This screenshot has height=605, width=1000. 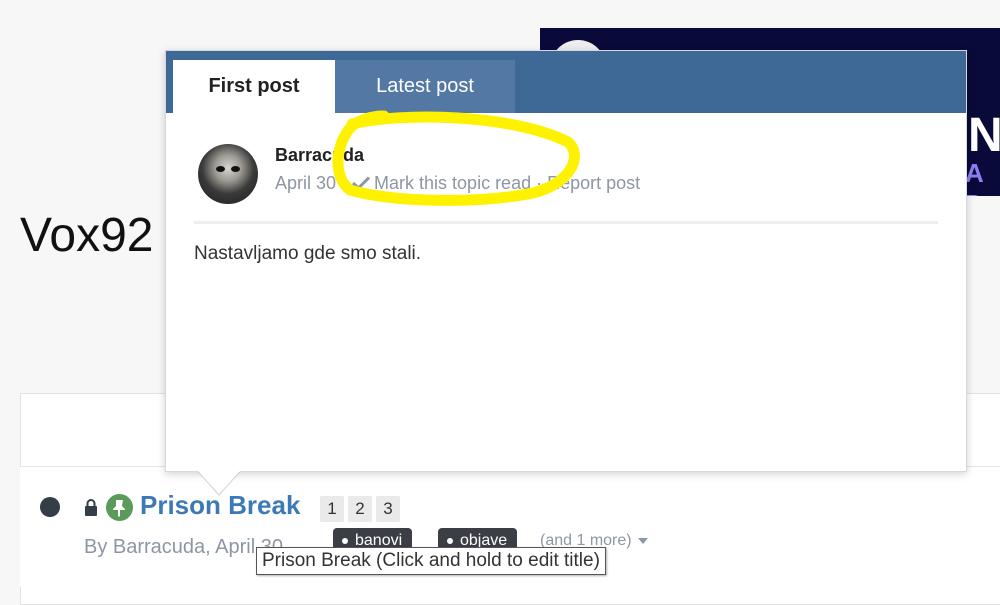 I want to click on caret-down-icon, so click(x=642, y=540).